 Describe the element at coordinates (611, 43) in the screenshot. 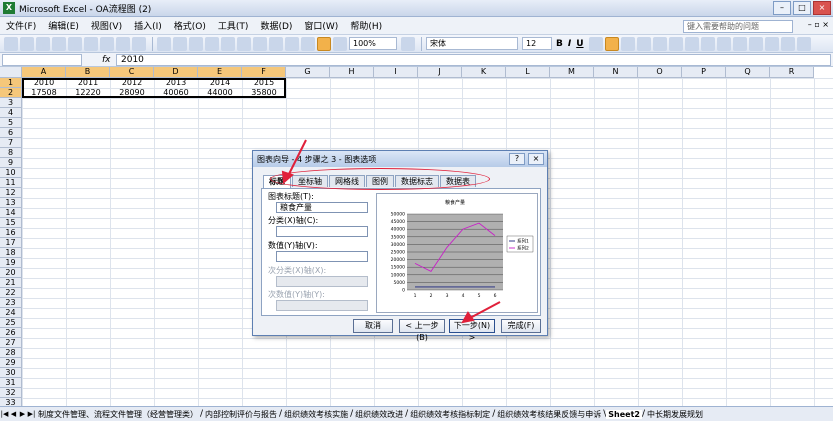

I see `align-center-icon` at that location.